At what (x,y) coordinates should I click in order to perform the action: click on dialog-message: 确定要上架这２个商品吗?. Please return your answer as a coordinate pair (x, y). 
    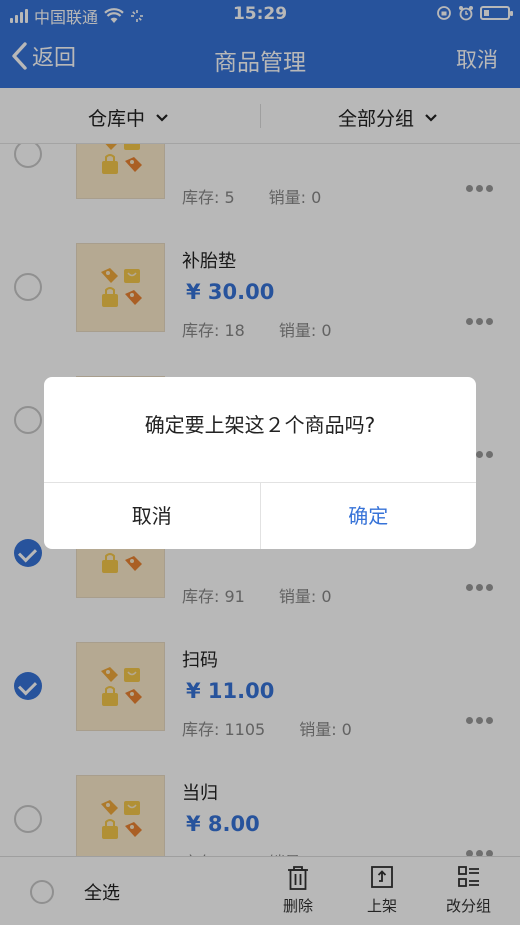
    Looking at the image, I should click on (260, 425).